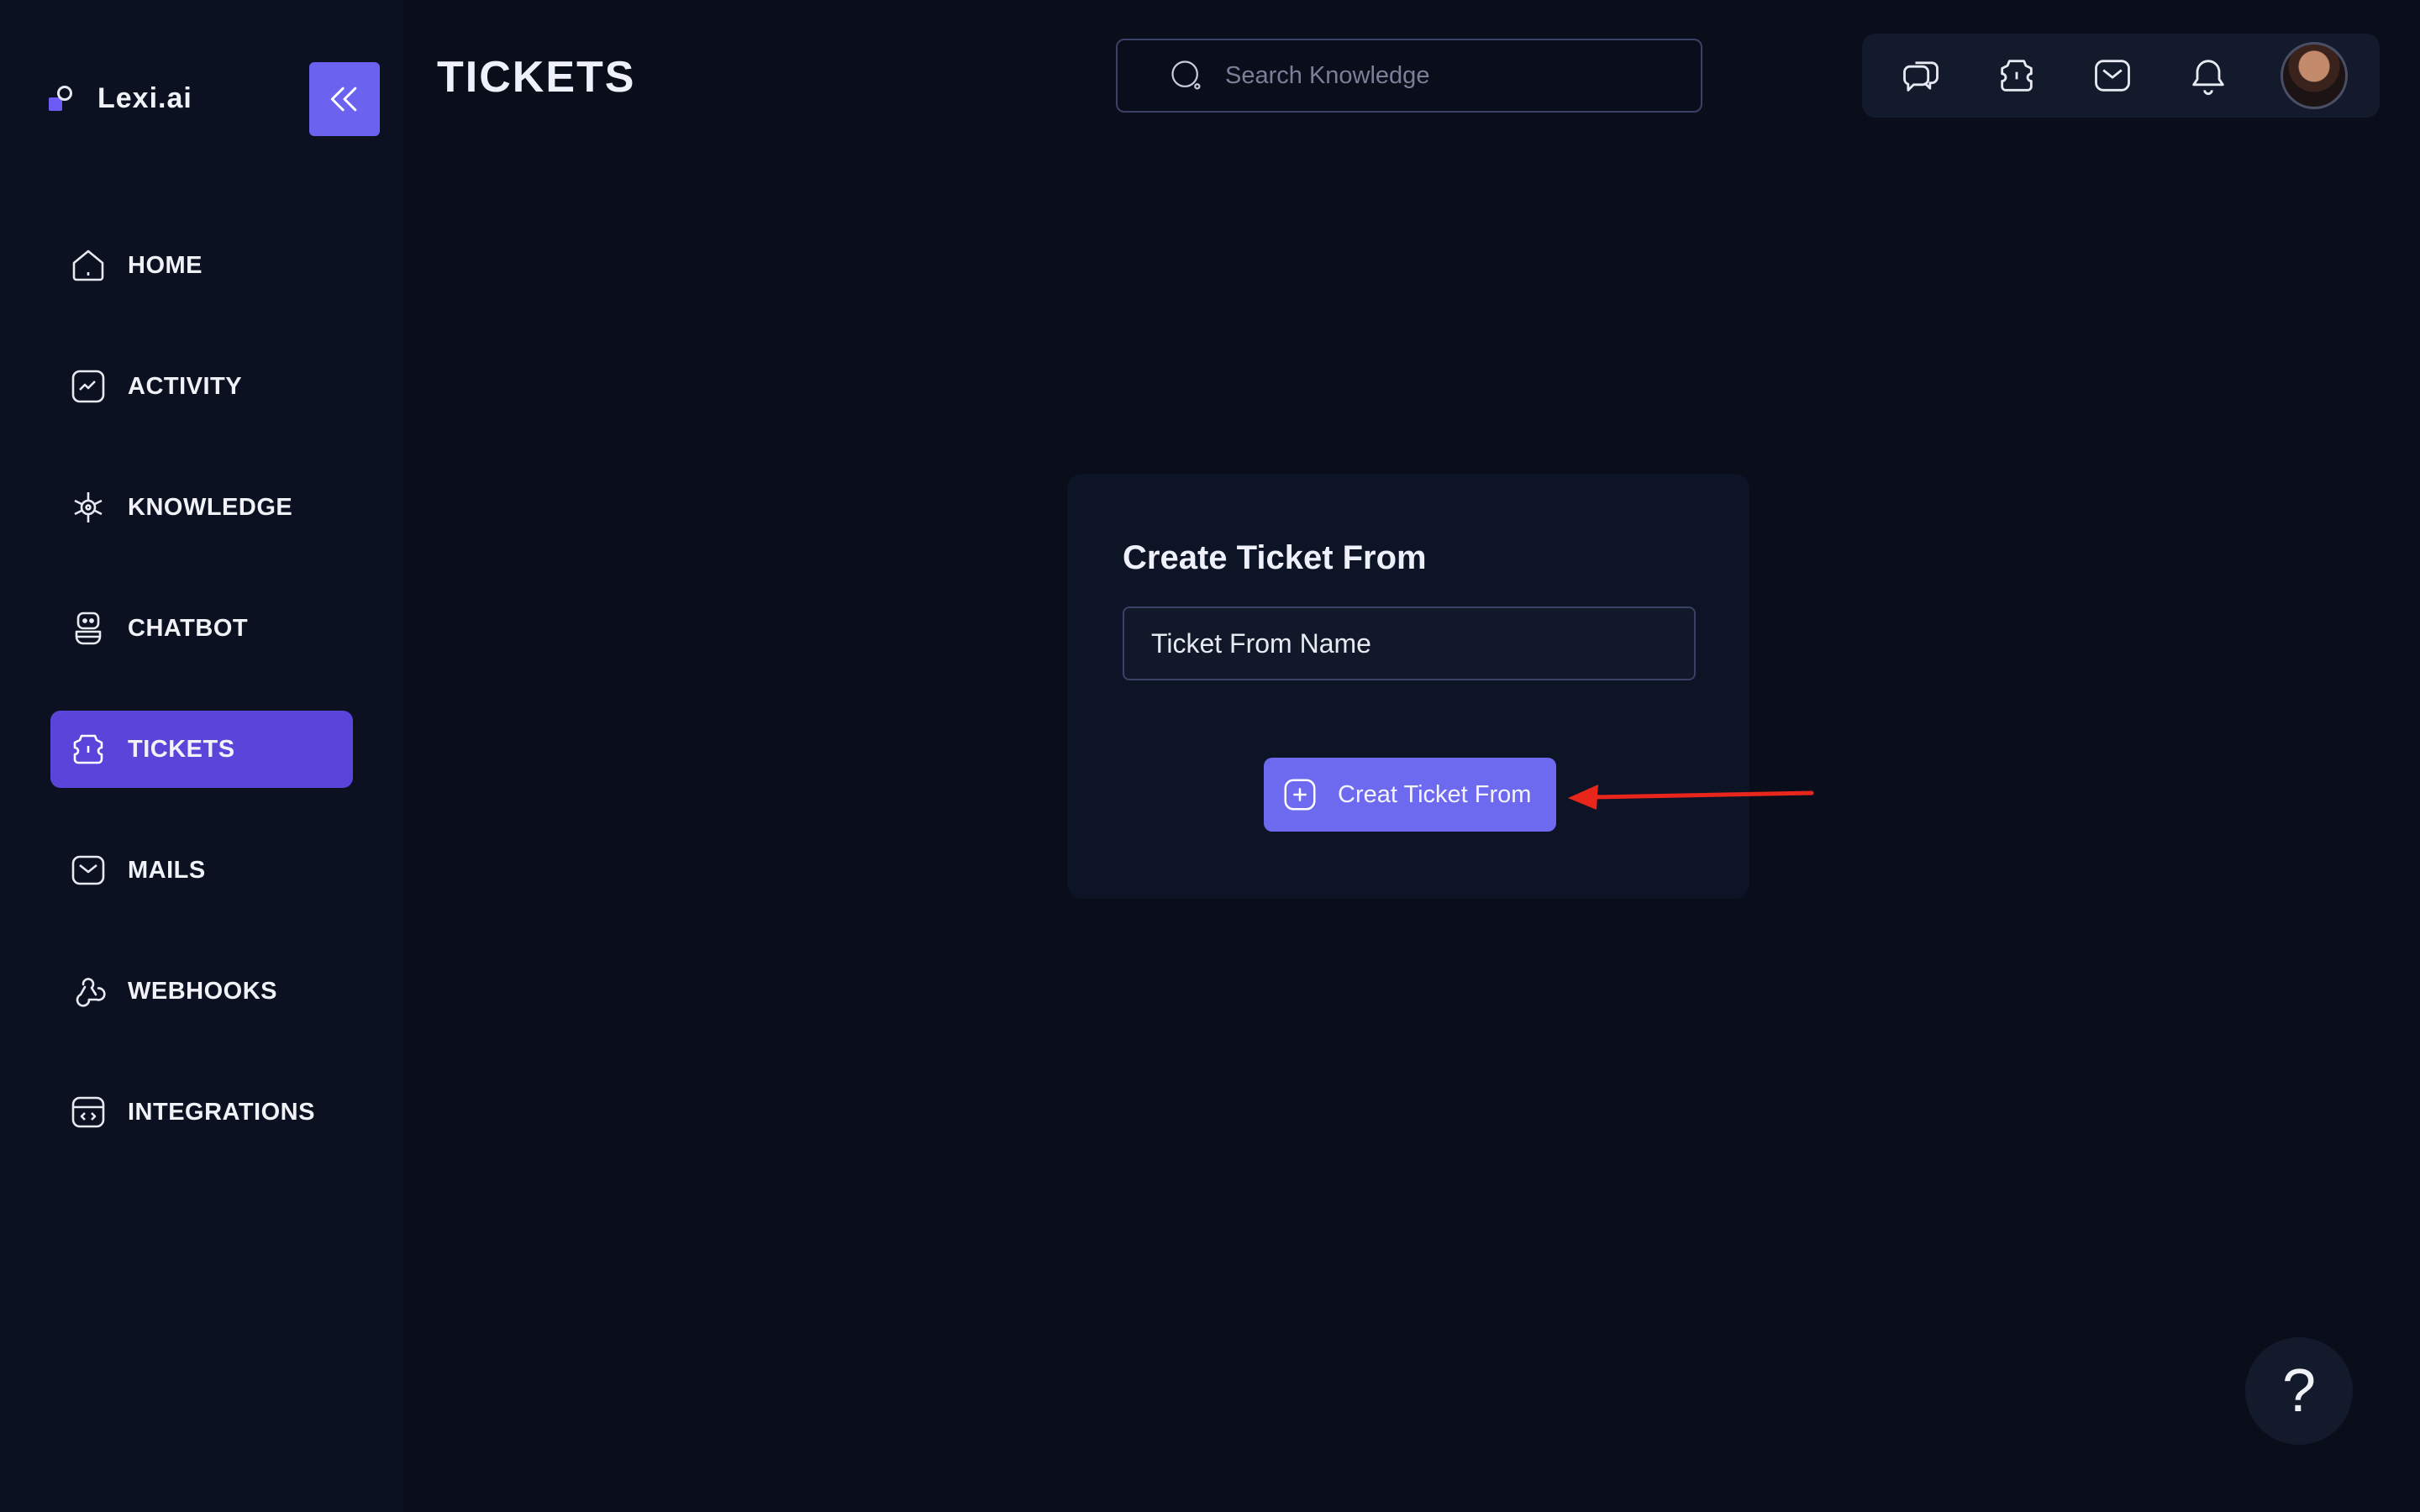 The image size is (2420, 1512). What do you see at coordinates (210, 507) in the screenshot?
I see `sidebar-item-label: KNOWLEDGE` at bounding box center [210, 507].